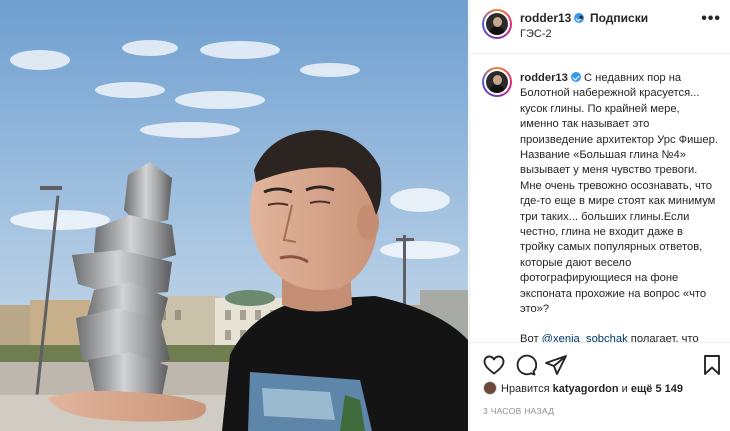  Describe the element at coordinates (490, 388) in the screenshot. I see `liker-avatar` at that location.